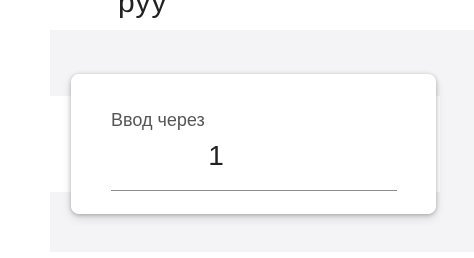 The width and height of the screenshot is (474, 258). What do you see at coordinates (143, 9) in the screenshot?
I see `cropped-text-fragment: руу` at bounding box center [143, 9].